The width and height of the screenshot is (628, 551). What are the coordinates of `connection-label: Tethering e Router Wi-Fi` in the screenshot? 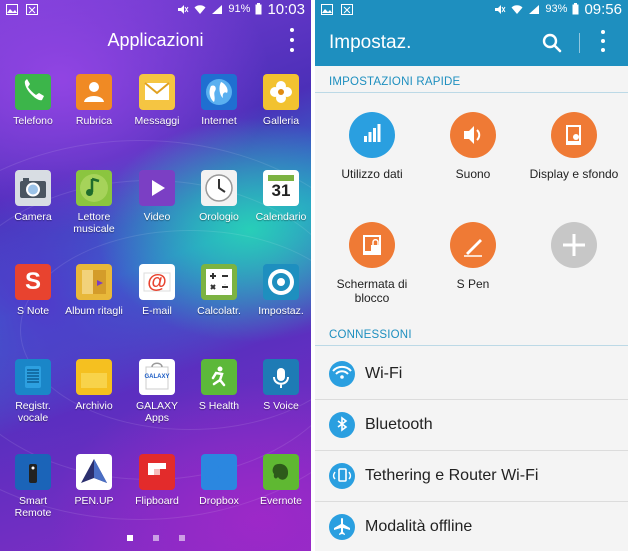 It's located at (452, 475).